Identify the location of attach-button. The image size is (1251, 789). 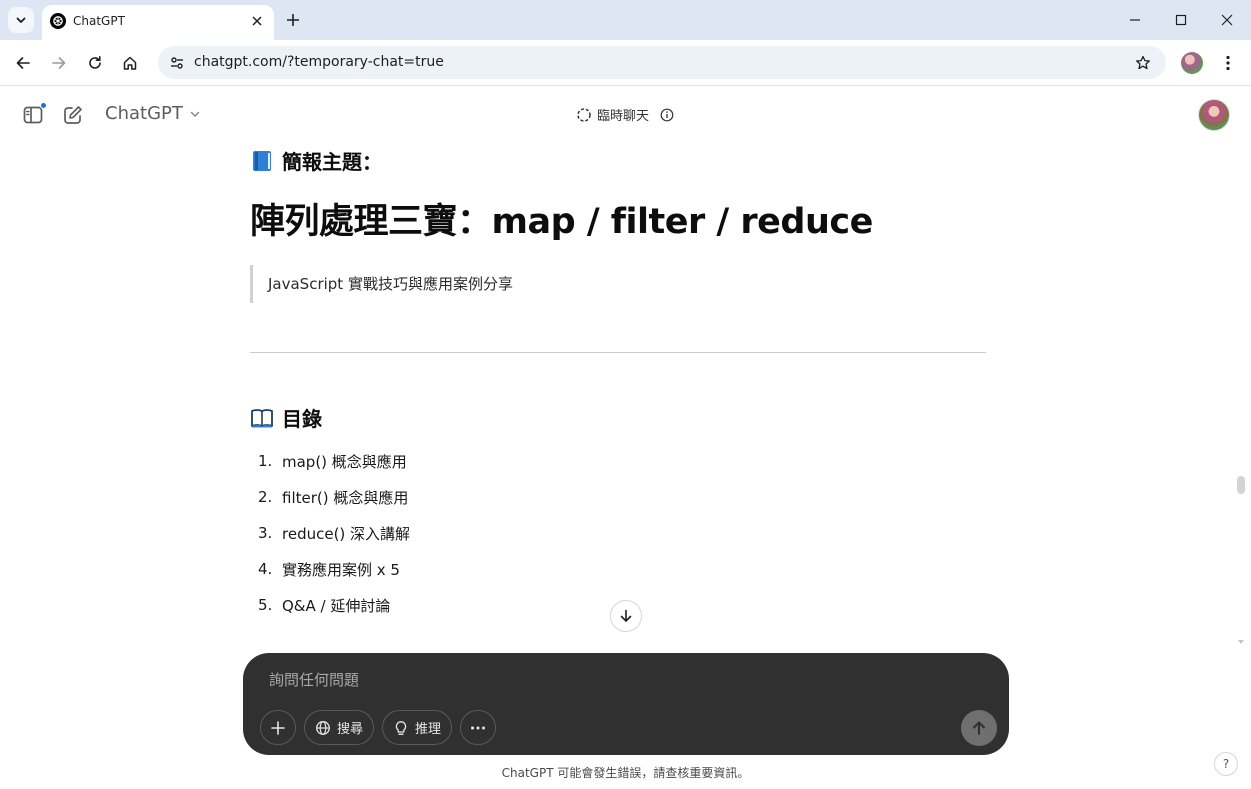
(278, 727).